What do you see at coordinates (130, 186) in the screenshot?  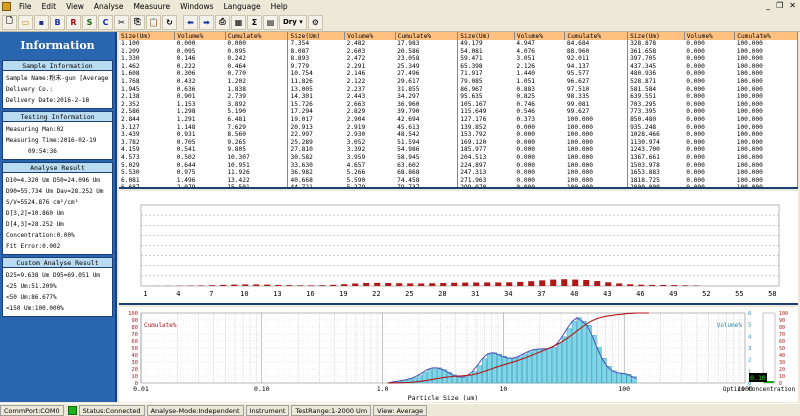 I see `table-cell: 6.687` at bounding box center [130, 186].